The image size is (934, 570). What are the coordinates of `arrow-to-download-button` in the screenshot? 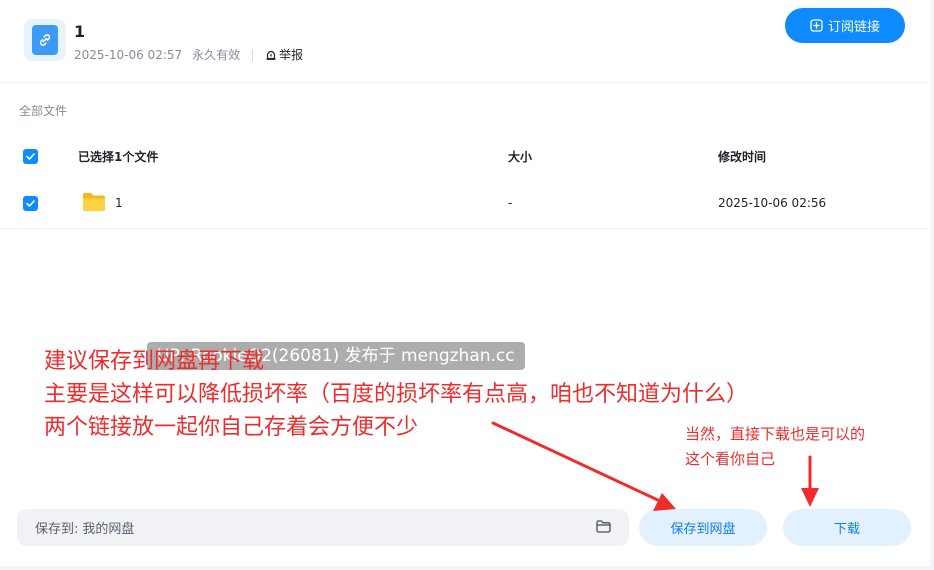 It's located at (810, 481).